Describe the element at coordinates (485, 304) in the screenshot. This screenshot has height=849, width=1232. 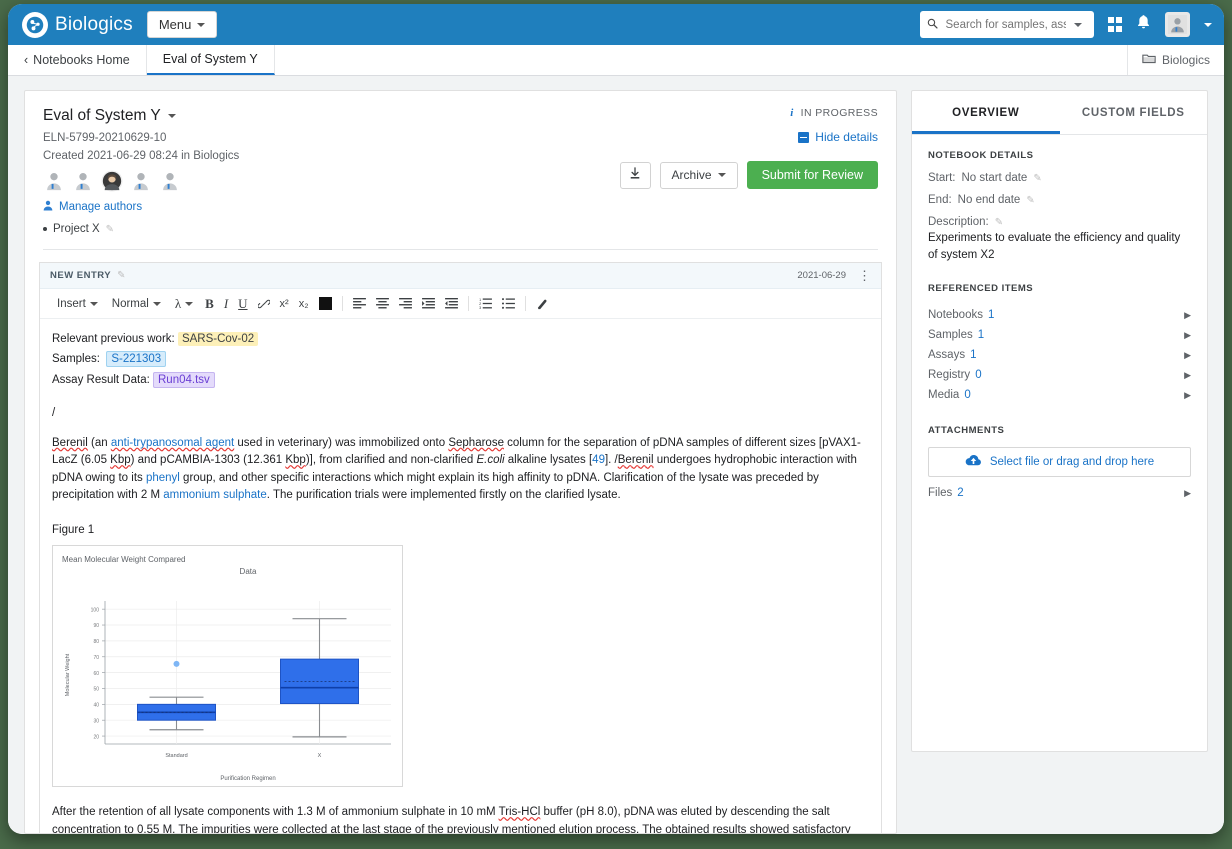
I see `ordered-list-icon: 123` at that location.